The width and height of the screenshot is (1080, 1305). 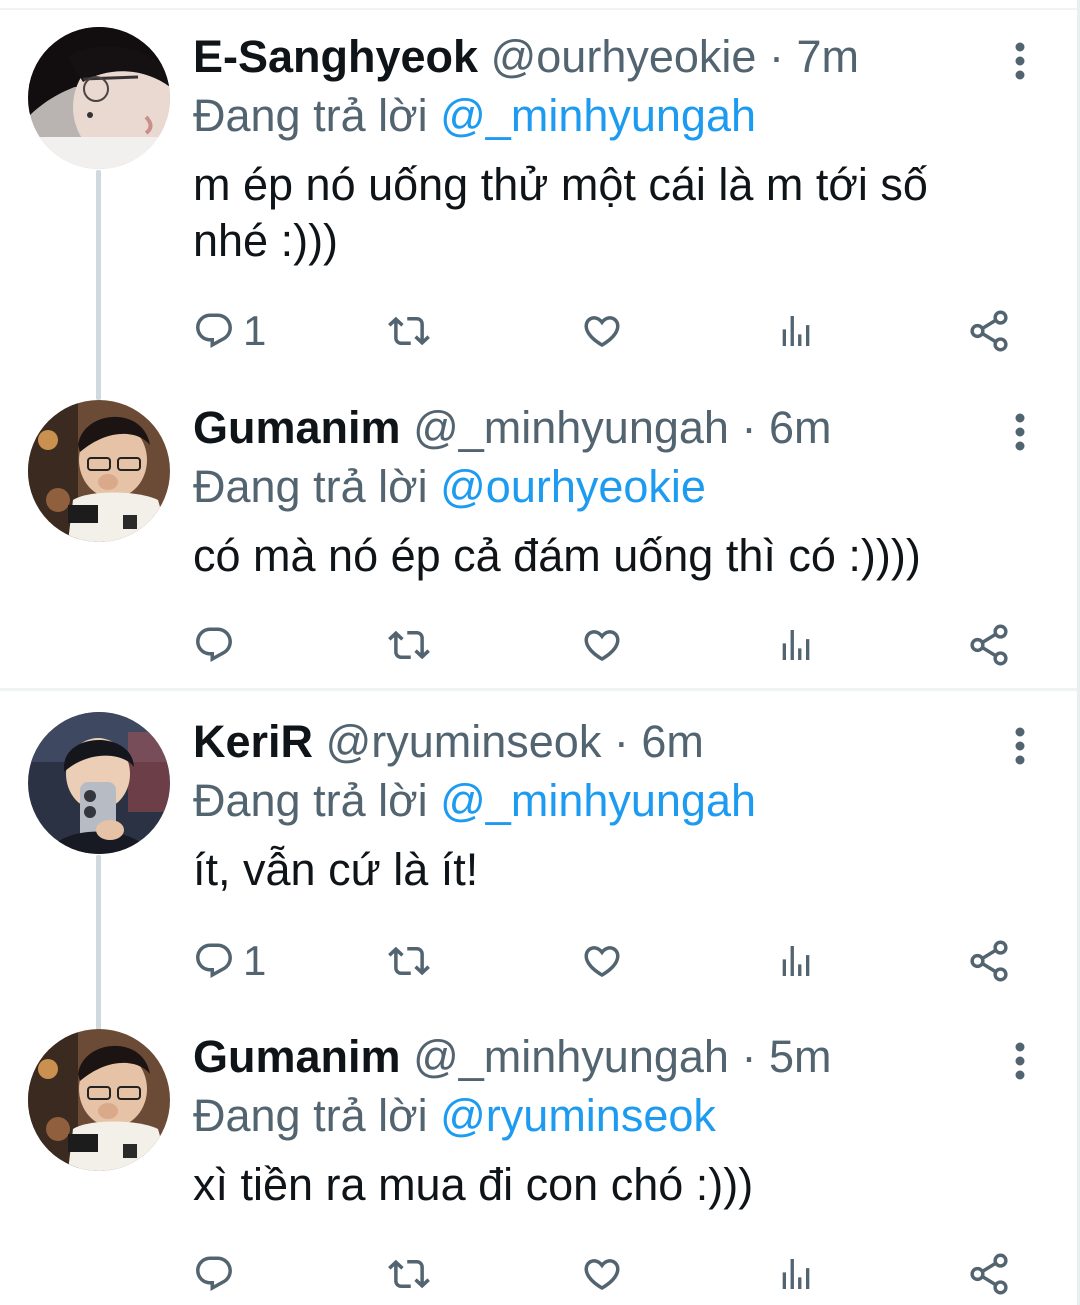 What do you see at coordinates (800, 1056) in the screenshot?
I see `timestamp: 5m` at bounding box center [800, 1056].